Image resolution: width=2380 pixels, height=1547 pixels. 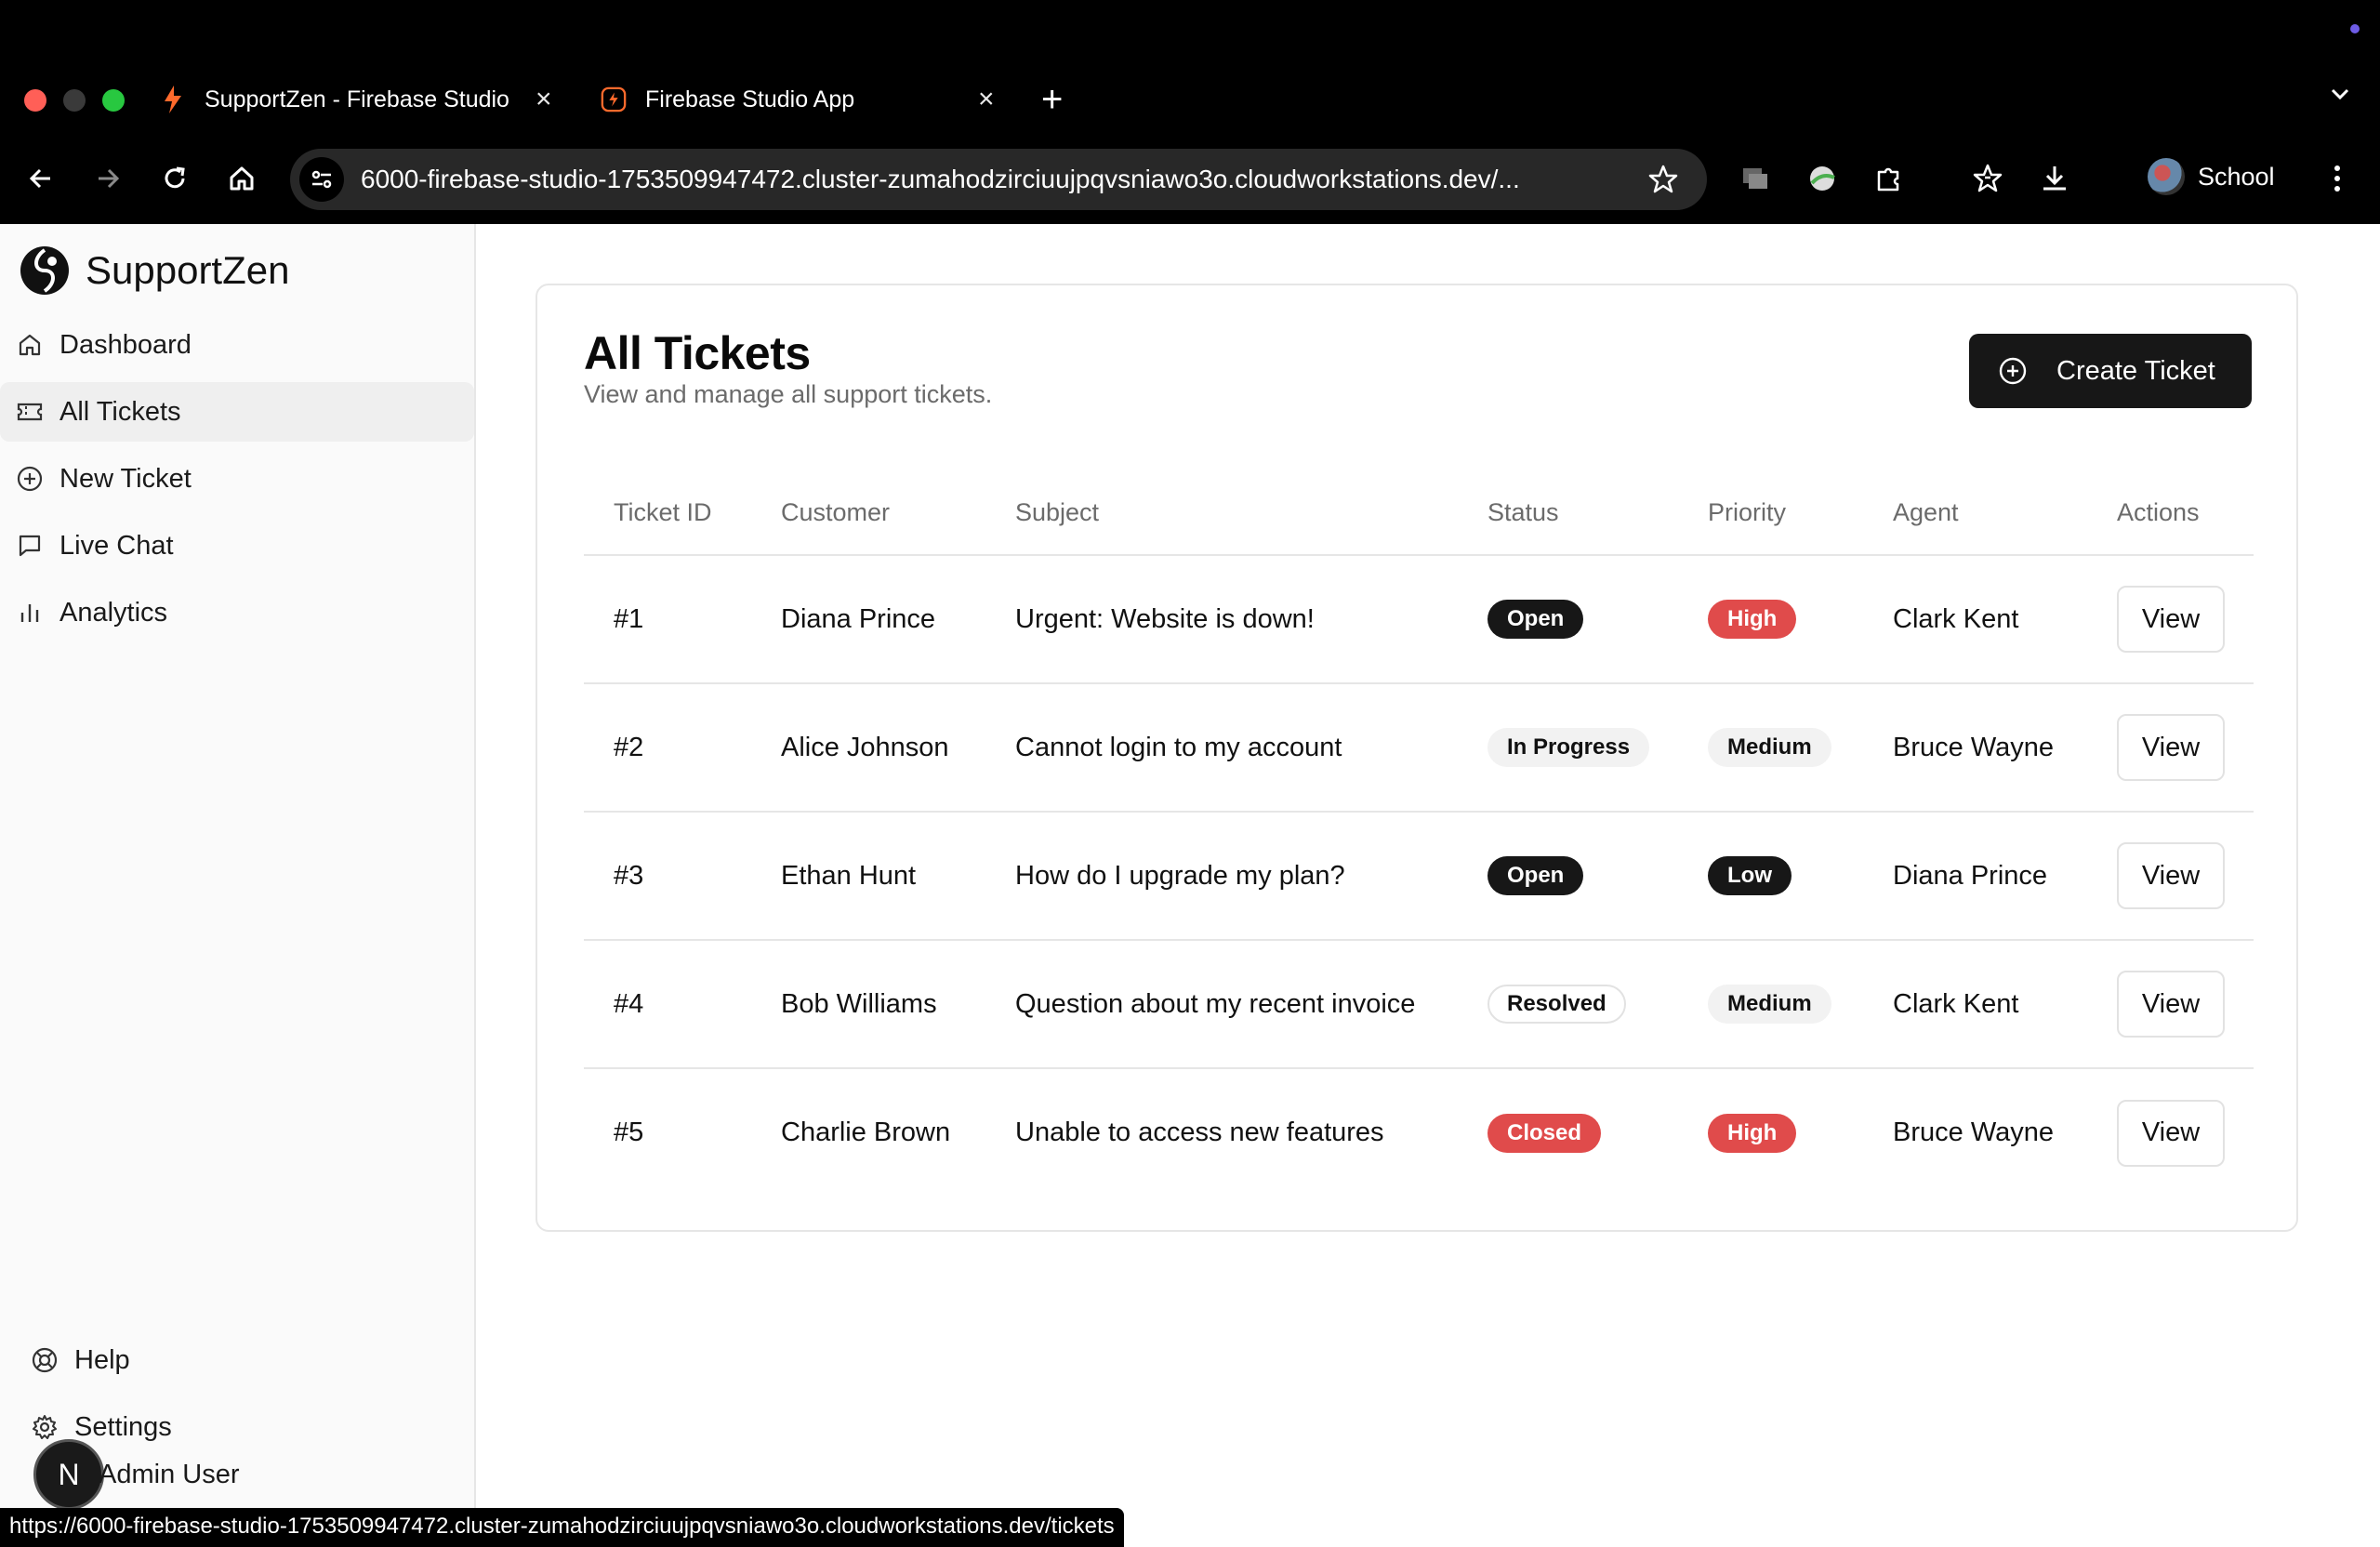 What do you see at coordinates (30, 412) in the screenshot?
I see `ticket-icon` at bounding box center [30, 412].